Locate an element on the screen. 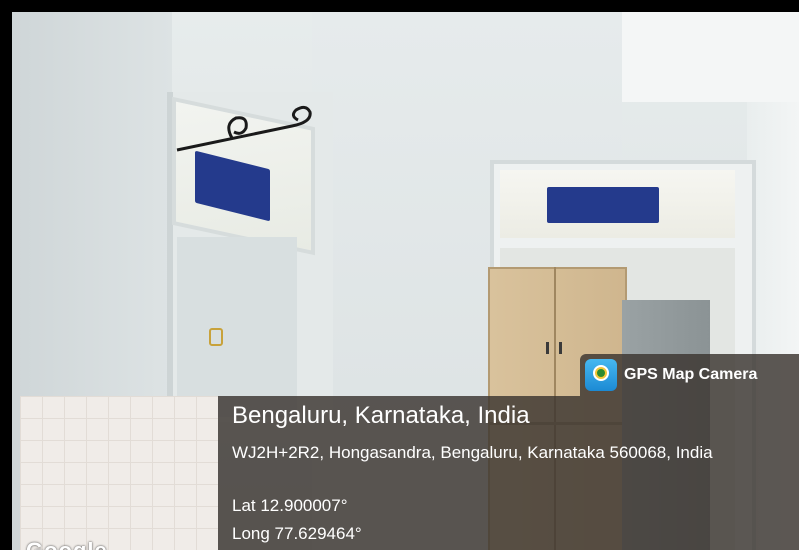  left-door is located at coordinates (237, 327).